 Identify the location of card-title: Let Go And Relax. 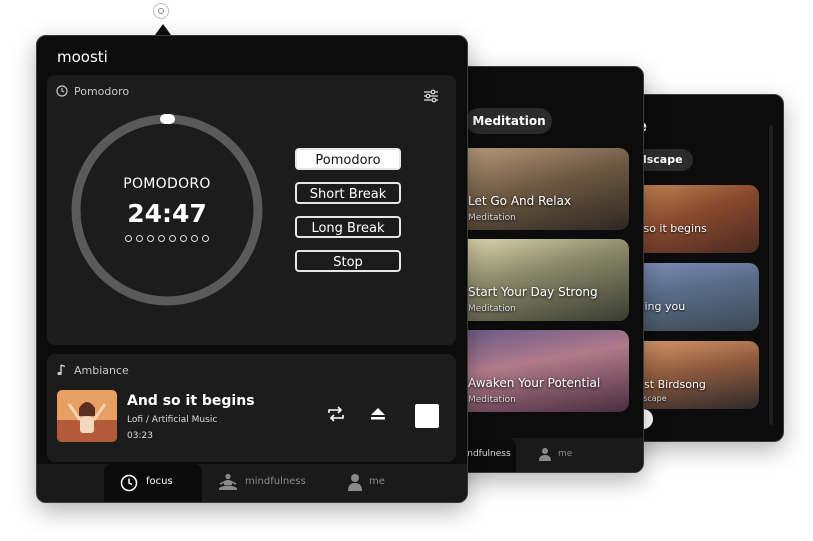
(520, 201).